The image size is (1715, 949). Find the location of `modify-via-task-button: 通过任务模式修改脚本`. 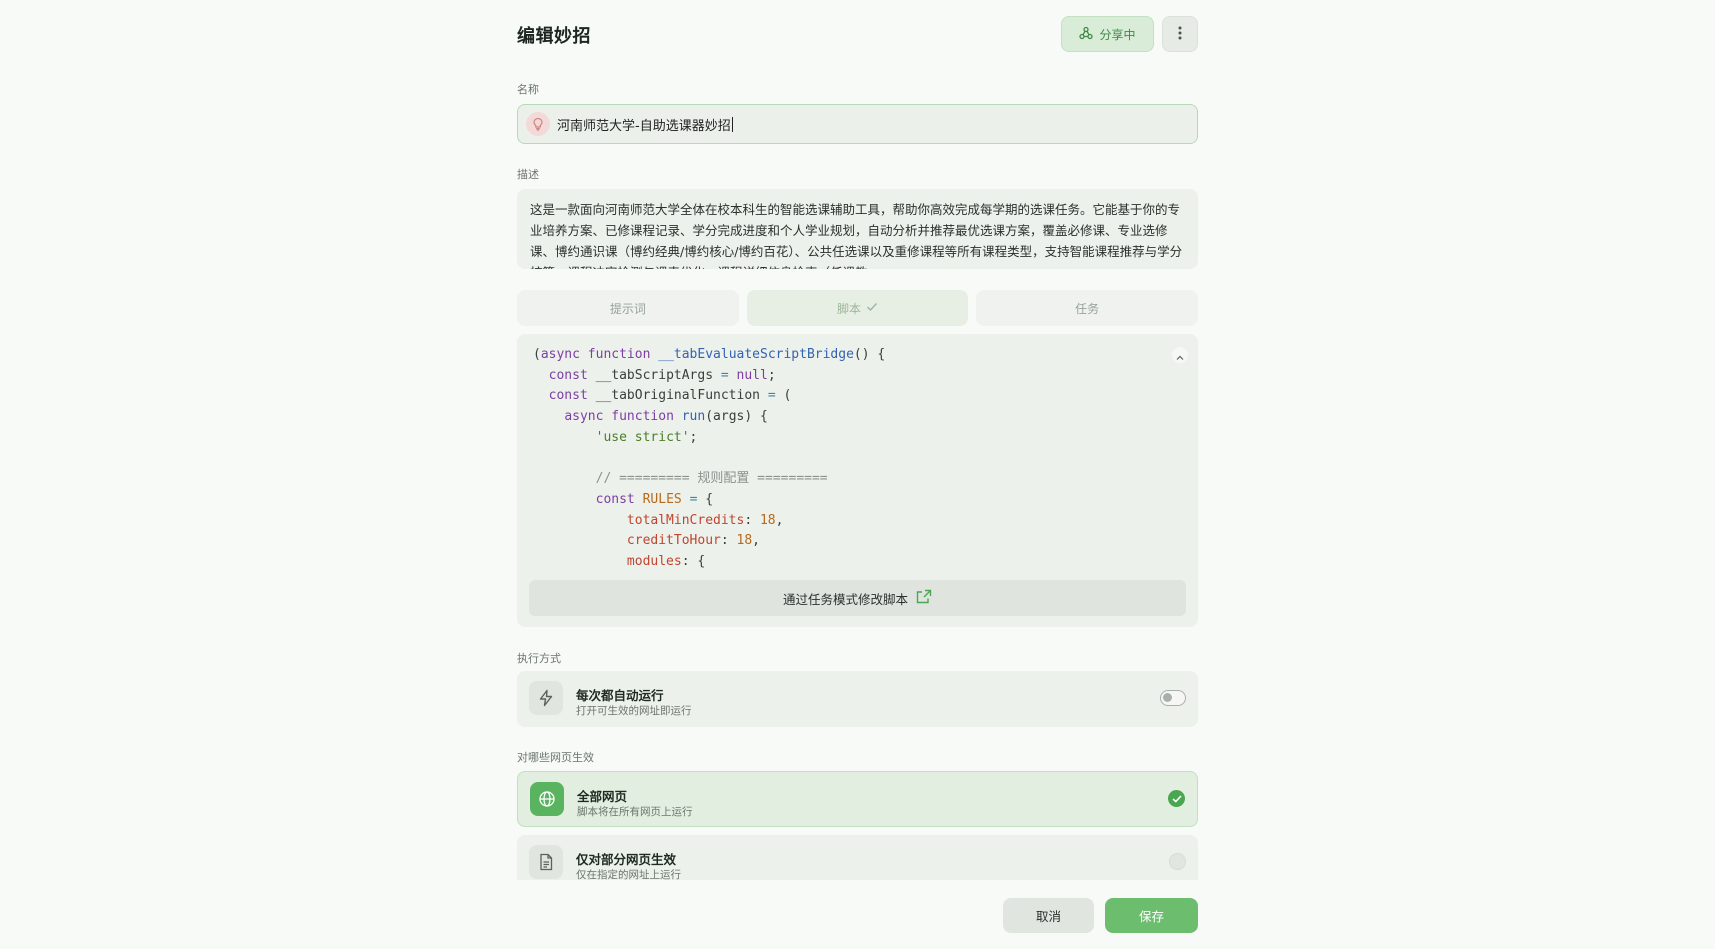

modify-via-task-button: 通过任务模式修改脚本 is located at coordinates (857, 598).